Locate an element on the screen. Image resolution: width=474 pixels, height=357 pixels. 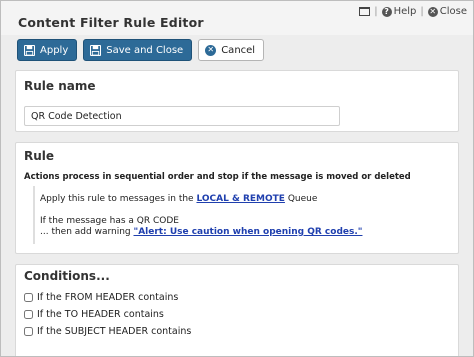
window-icon is located at coordinates (365, 11).